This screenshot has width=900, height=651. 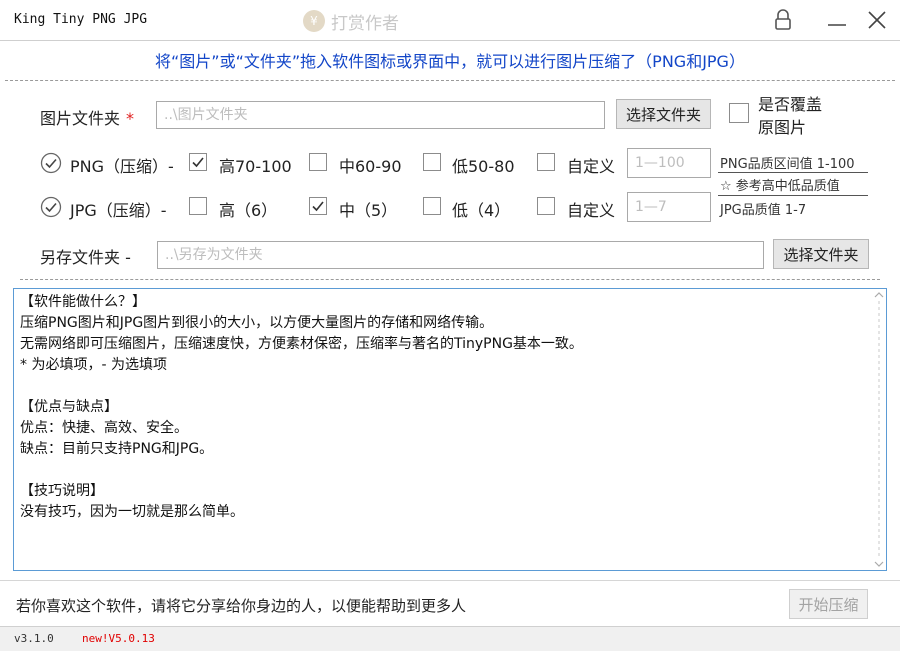 What do you see at coordinates (739, 113) in the screenshot?
I see `overwrite-checkbox` at bounding box center [739, 113].